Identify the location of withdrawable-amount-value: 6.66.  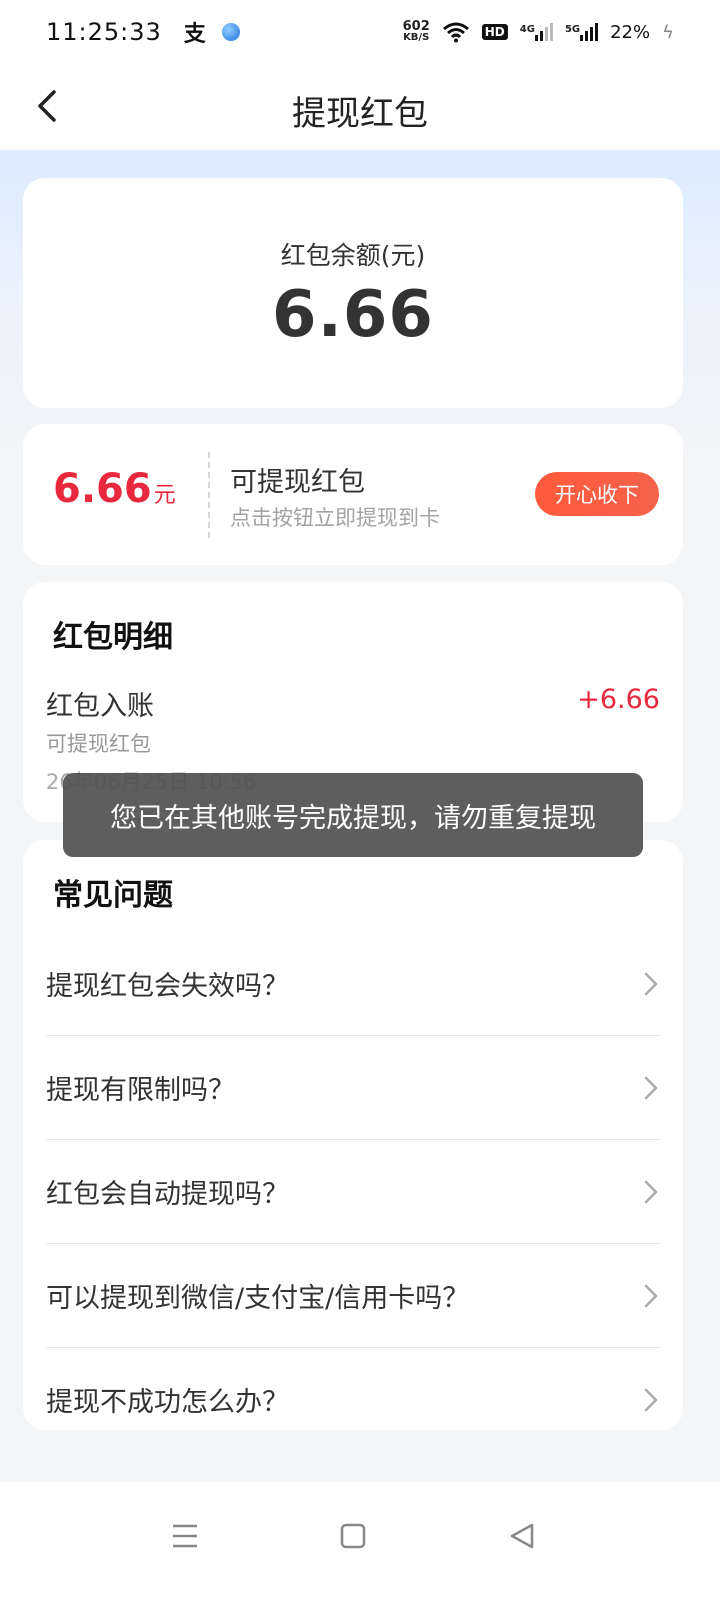
(102, 489).